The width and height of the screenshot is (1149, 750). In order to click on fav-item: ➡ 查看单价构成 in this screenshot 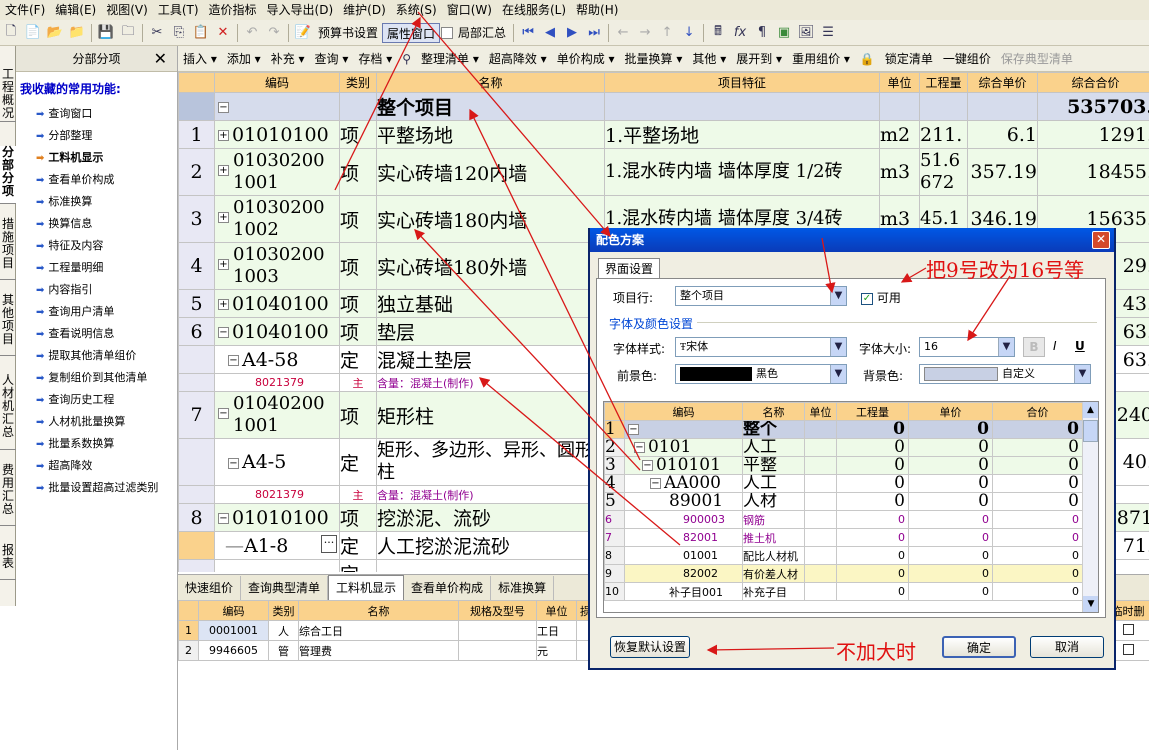, I will do `click(75, 180)`.